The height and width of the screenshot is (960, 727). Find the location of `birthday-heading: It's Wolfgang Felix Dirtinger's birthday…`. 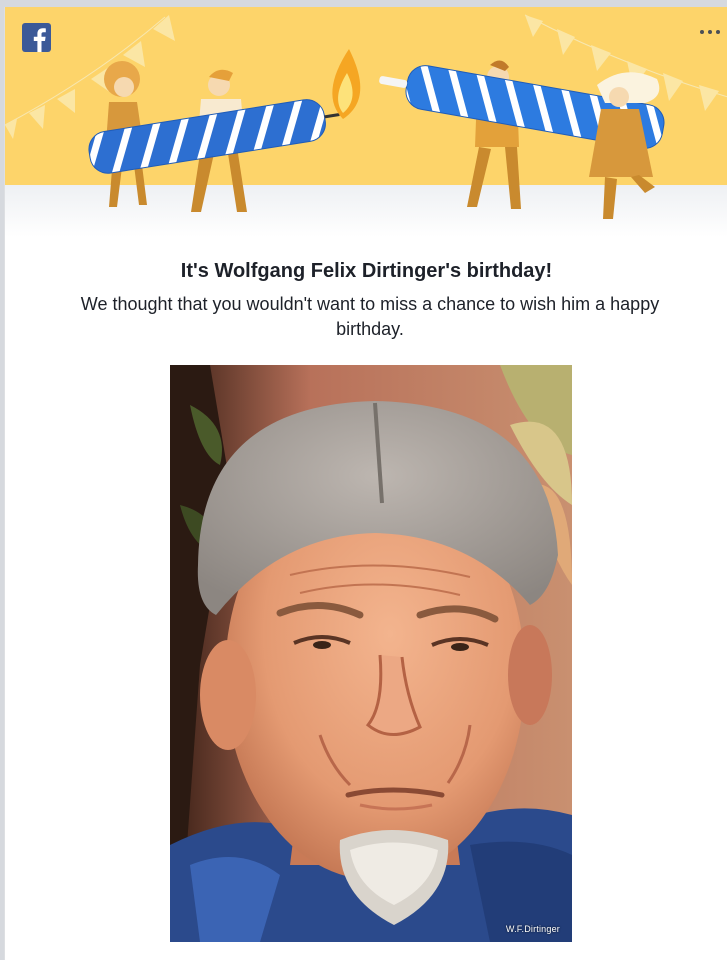

birthday-heading: It's Wolfgang Felix Dirtinger's birthday… is located at coordinates (366, 271).